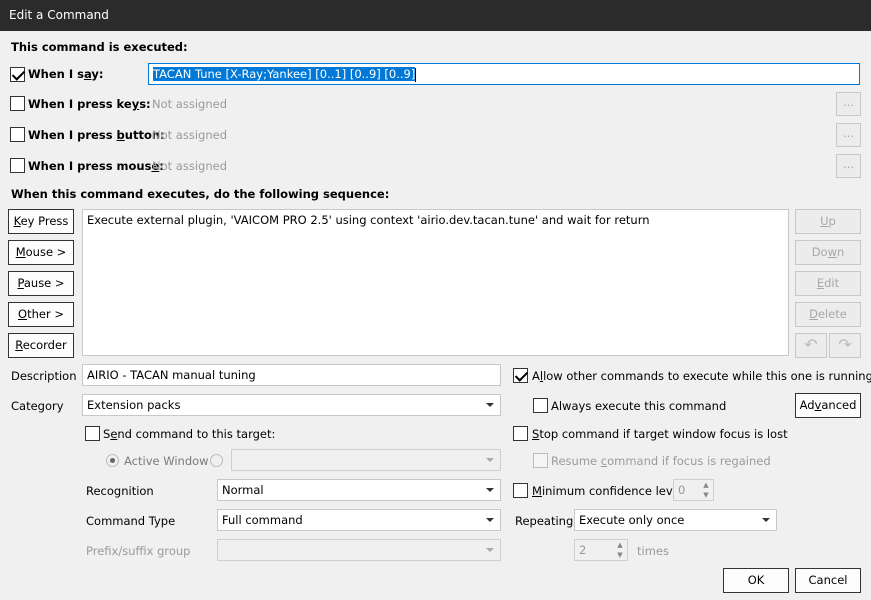  What do you see at coordinates (96, 135) in the screenshot?
I see `when-i-press-button-label: When I press button:` at bounding box center [96, 135].